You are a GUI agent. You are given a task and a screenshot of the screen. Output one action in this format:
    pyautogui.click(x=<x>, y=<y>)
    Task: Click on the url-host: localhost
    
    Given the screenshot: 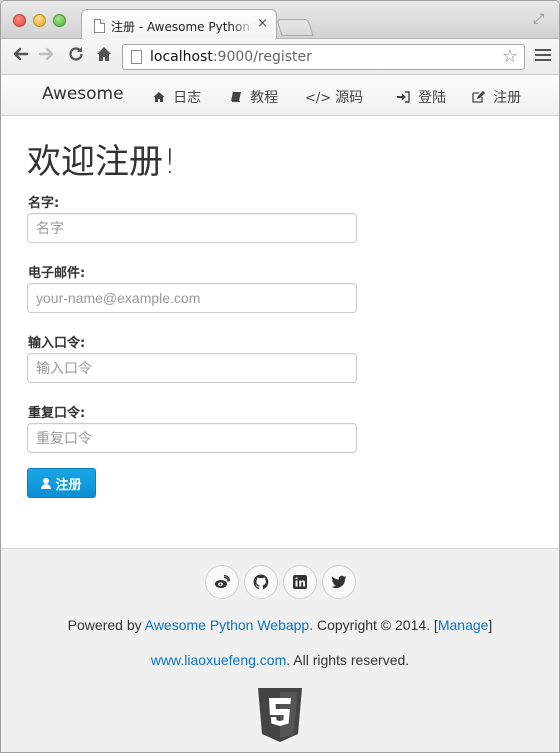 What is the action you would take?
    pyautogui.click(x=181, y=57)
    